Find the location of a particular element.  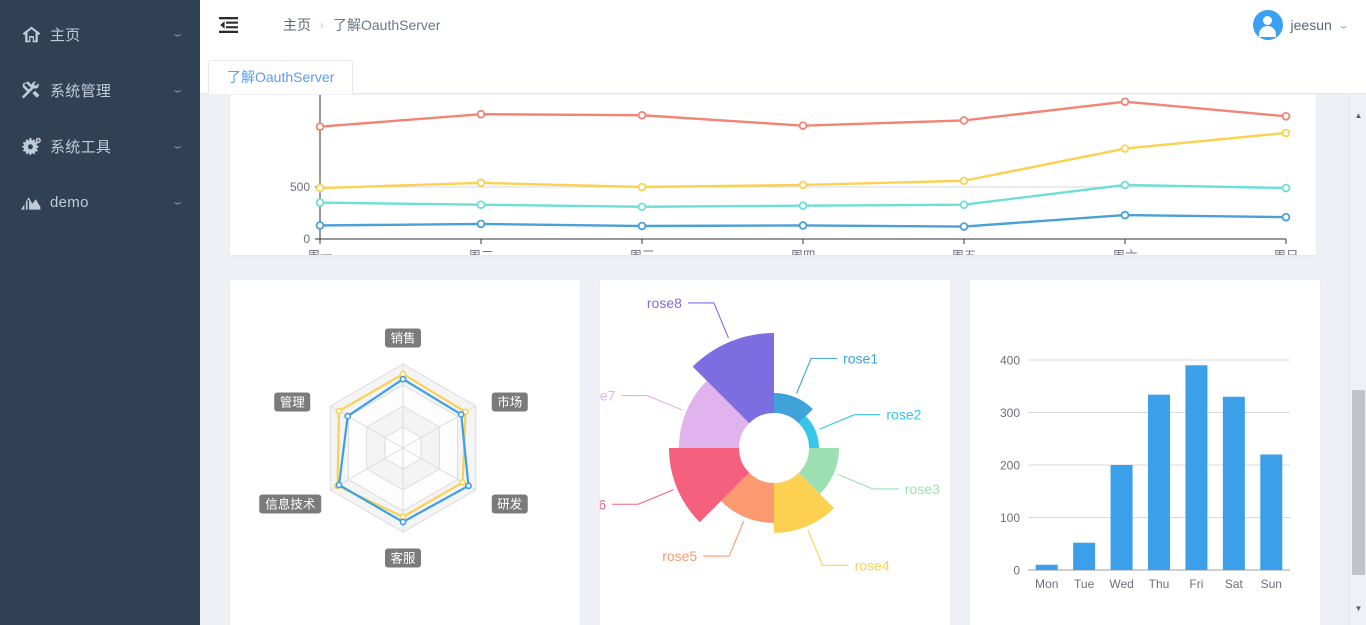

rose-slice-label: rose4 is located at coordinates (872, 565).